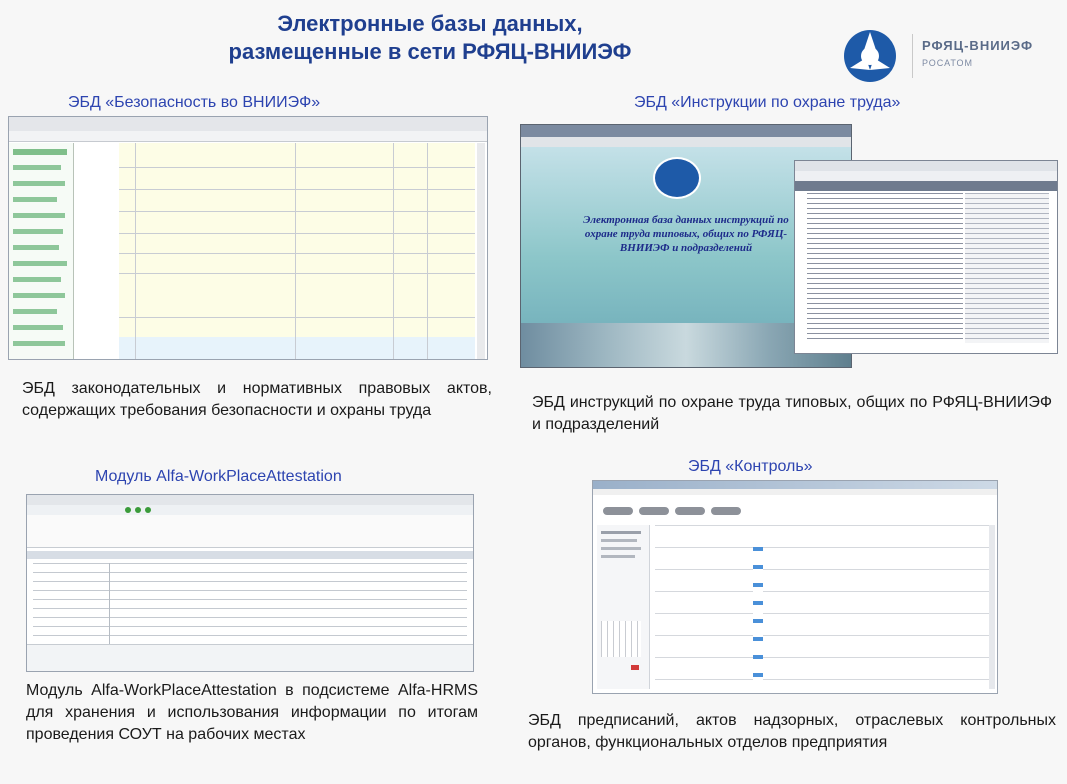  Describe the element at coordinates (978, 45) in the screenshot. I see `logo-name: РФЯЦ-ВНИИЭФ` at that location.